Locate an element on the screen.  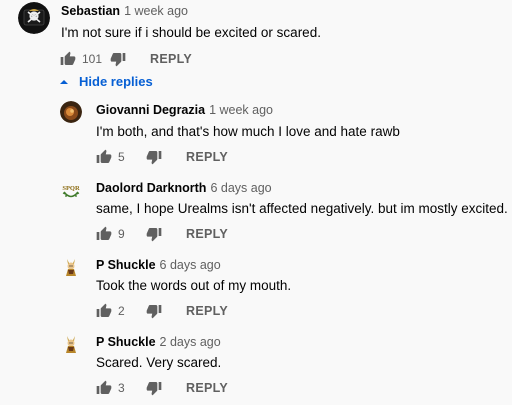
comment-text: Scared. Very scared. is located at coordinates (159, 362).